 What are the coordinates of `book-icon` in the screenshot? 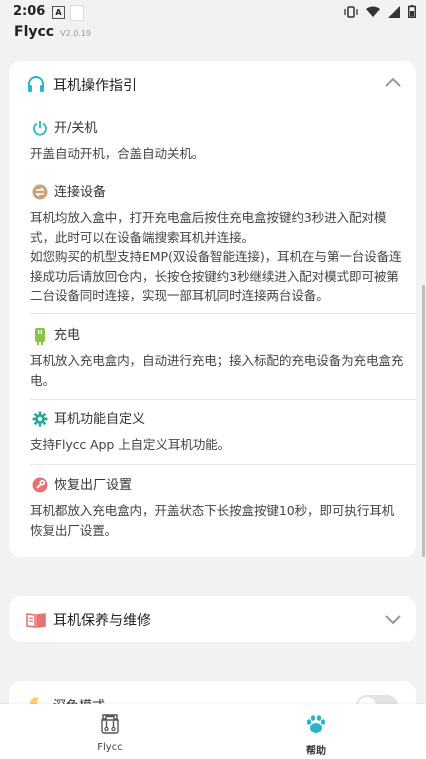 It's located at (36, 620).